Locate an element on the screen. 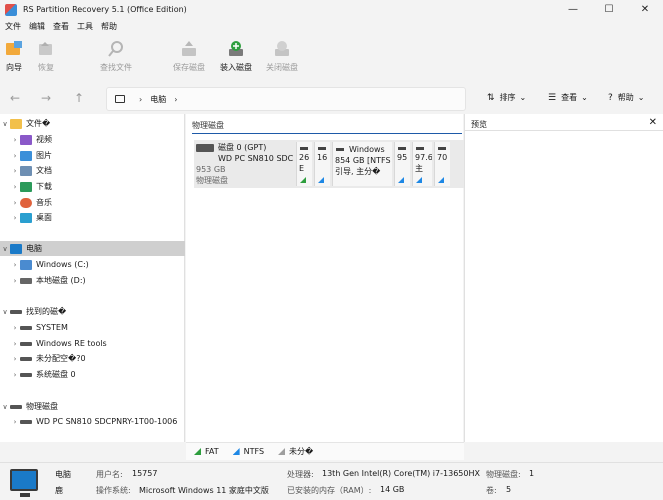 The image size is (663, 500). close-disk-icon is located at coordinates (282, 49).